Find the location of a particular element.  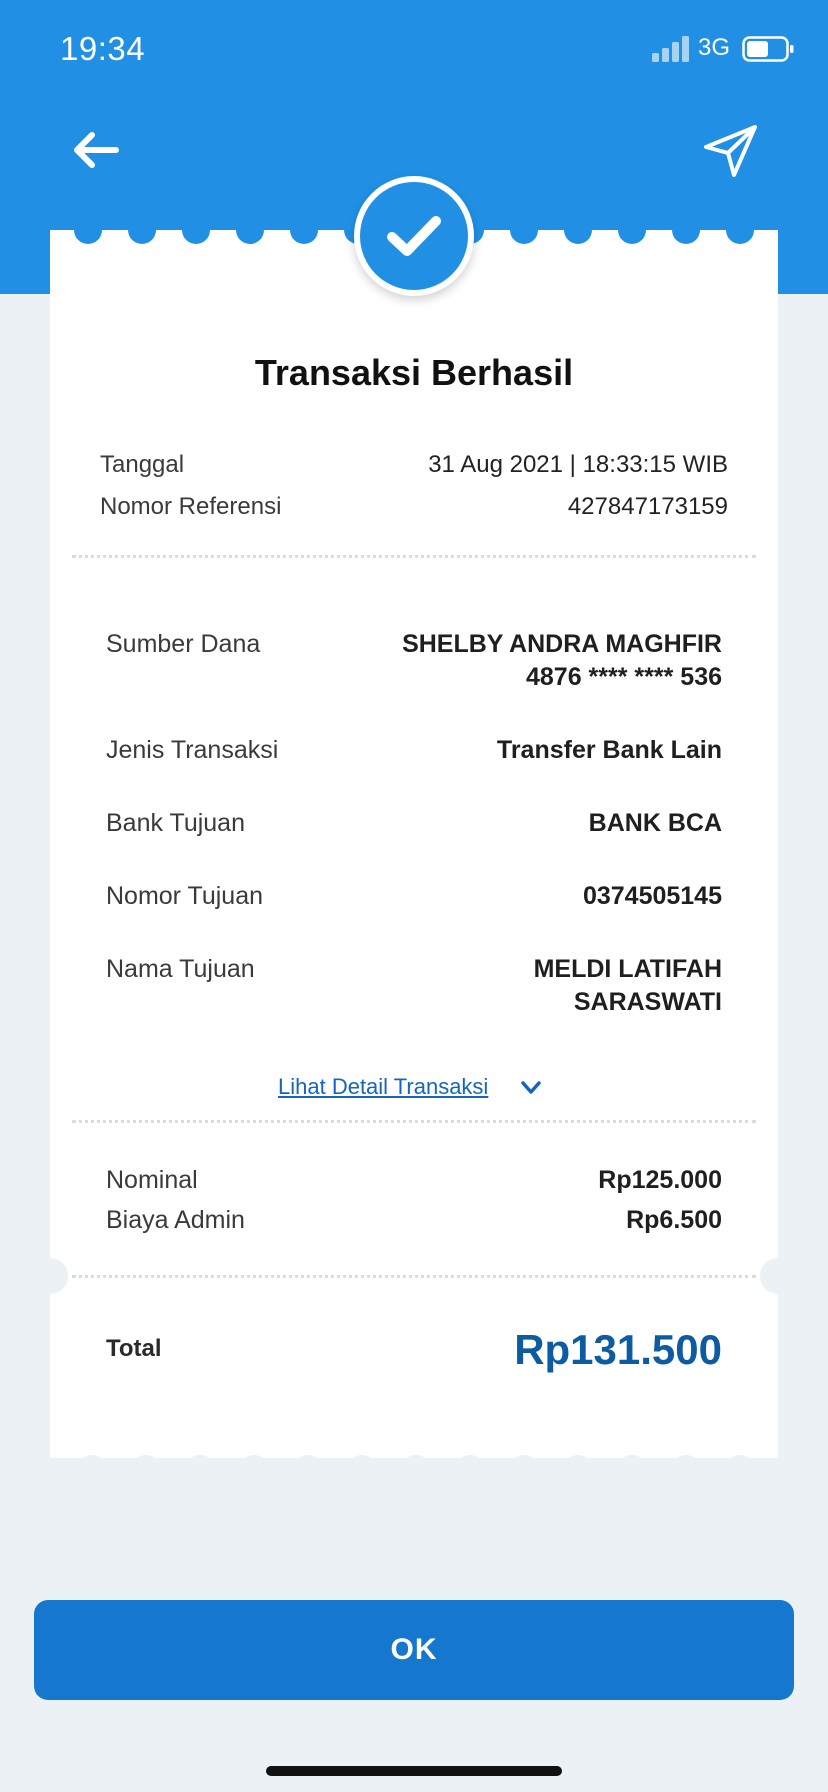

receipt-title: Transaksi Berhasil is located at coordinates (414, 372).